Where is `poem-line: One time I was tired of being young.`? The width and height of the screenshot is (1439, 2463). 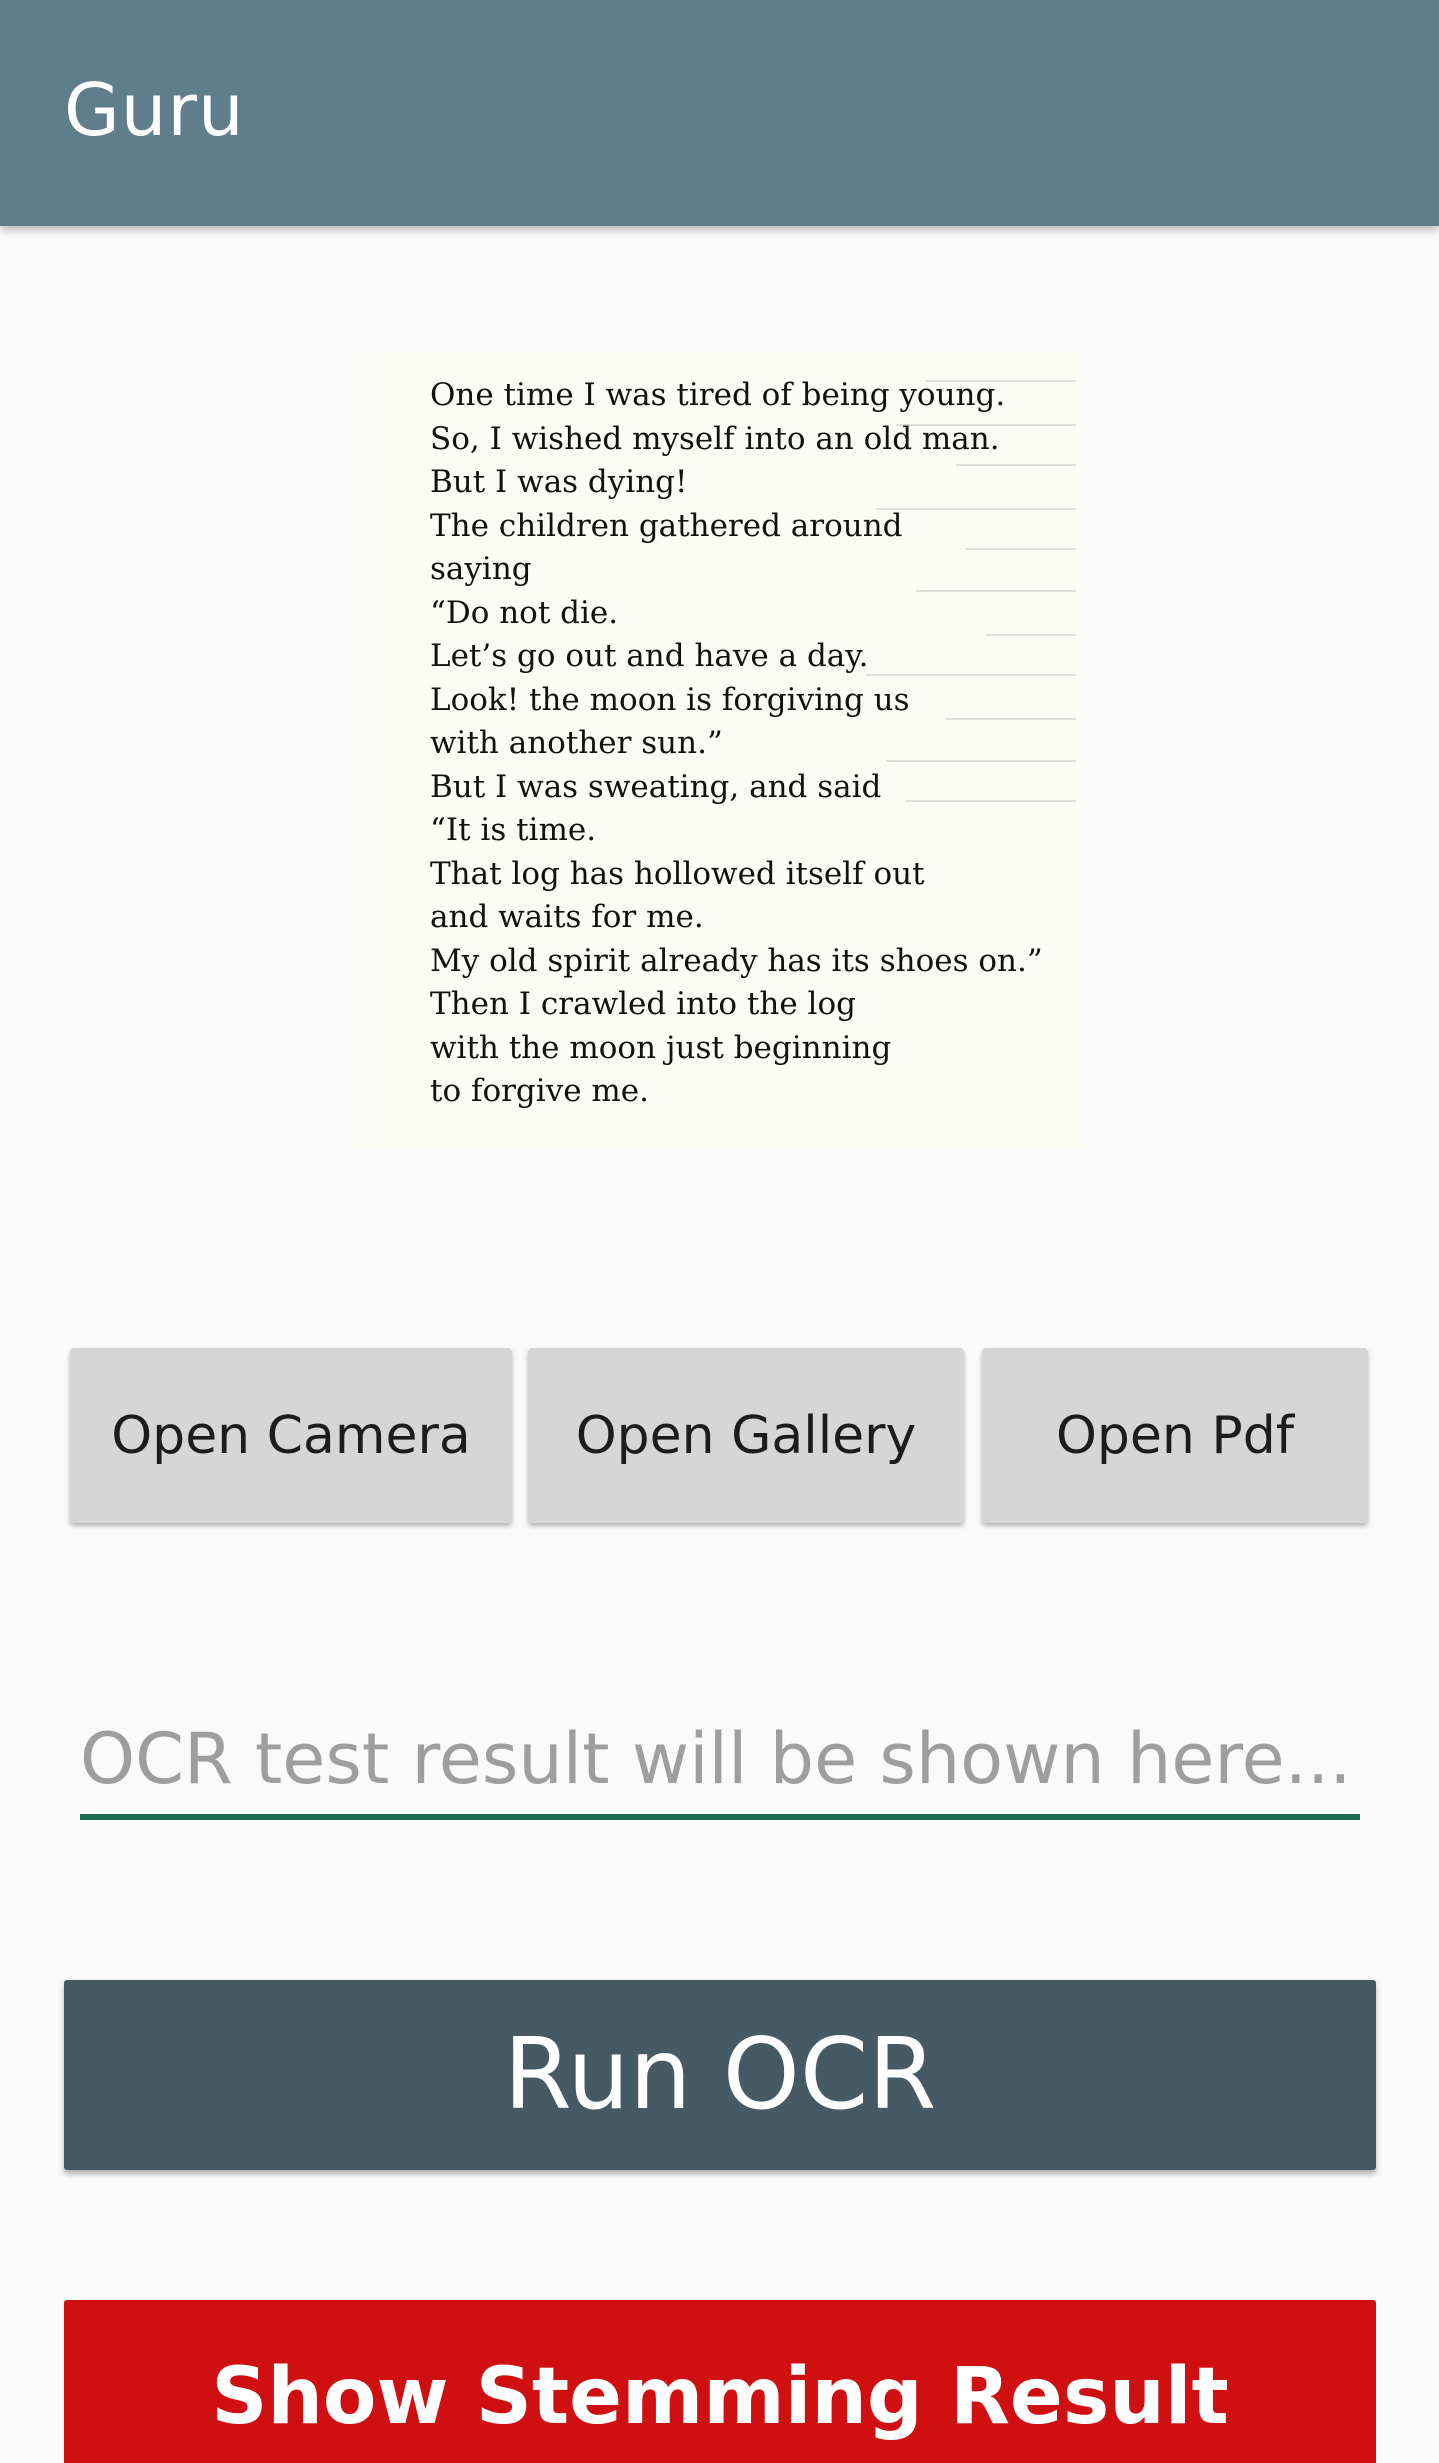
poem-line: One time I was tired of being young. is located at coordinates (718, 395).